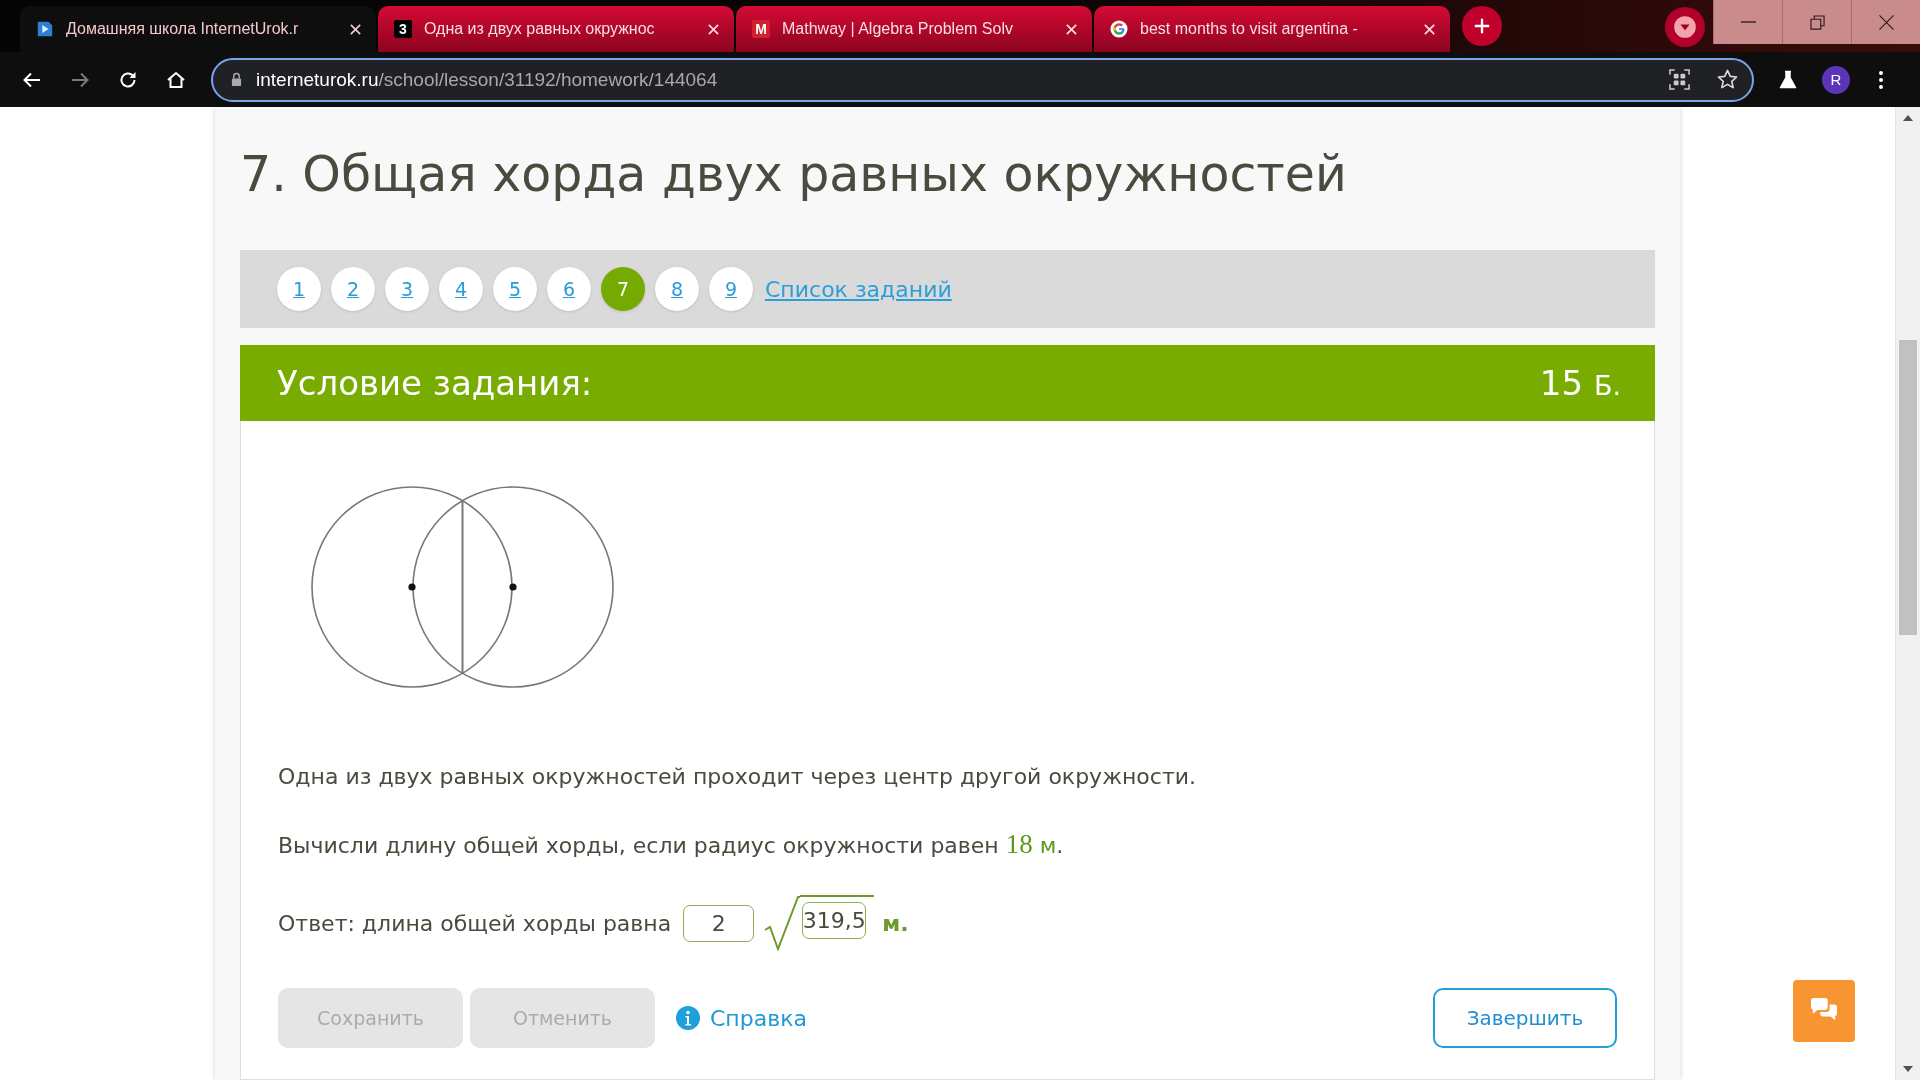 The width and height of the screenshot is (1920, 1080). I want to click on task-number-link: 6, so click(569, 289).